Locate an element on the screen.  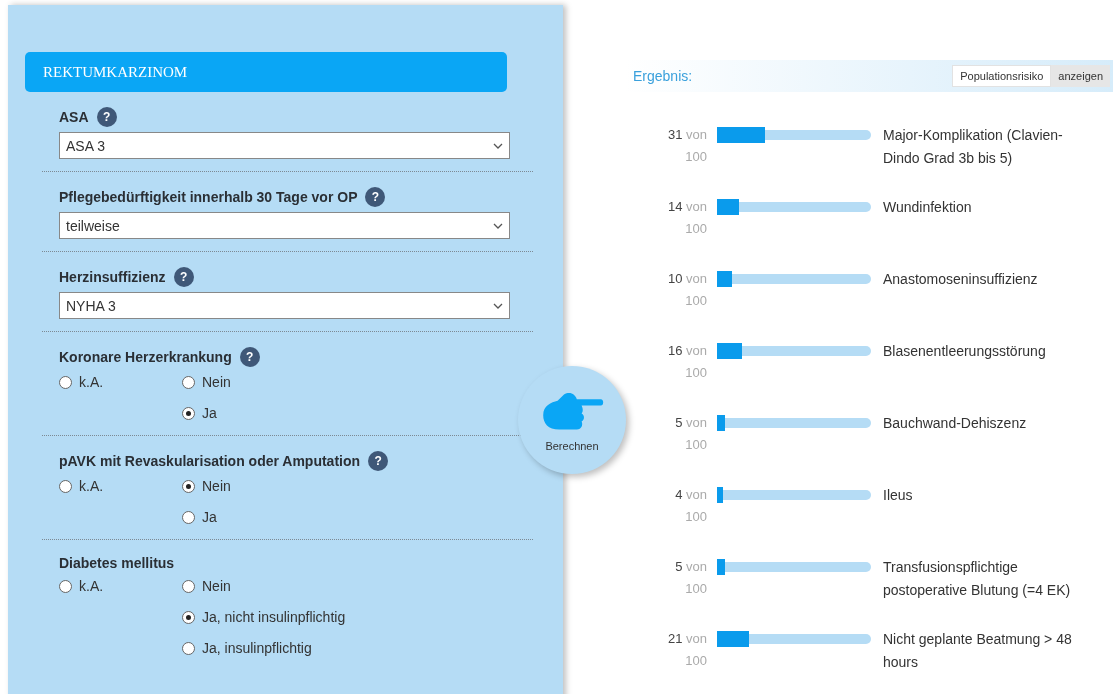
risk-count: 21 von 100 is located at coordinates (686, 650).